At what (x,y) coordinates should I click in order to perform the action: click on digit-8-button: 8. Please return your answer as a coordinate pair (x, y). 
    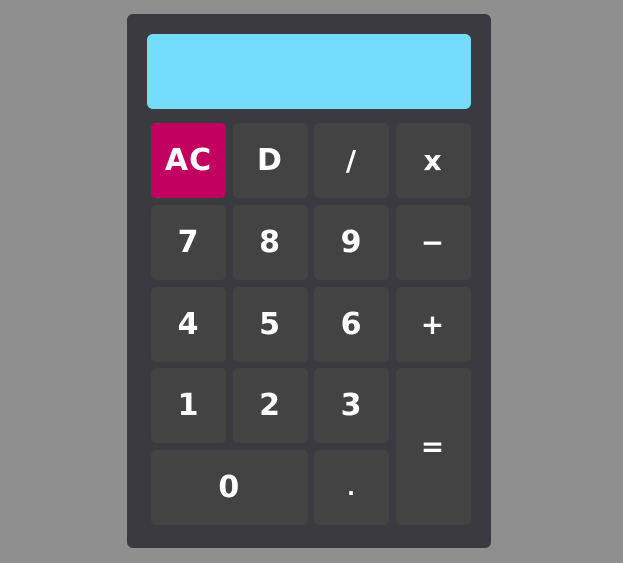
    Looking at the image, I should click on (270, 242).